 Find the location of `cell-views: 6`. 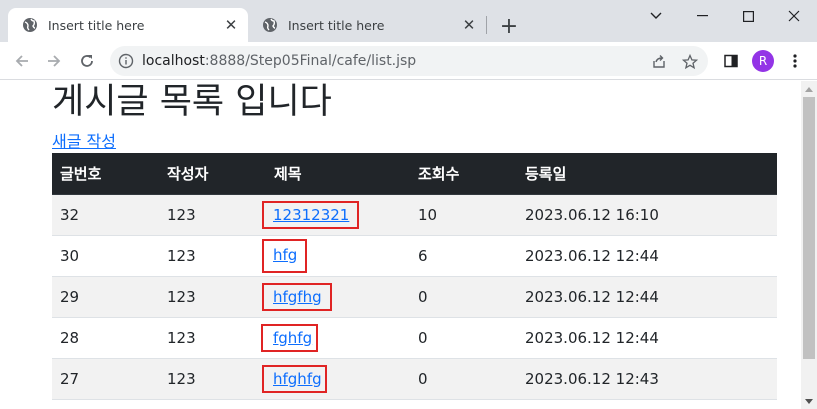

cell-views: 6 is located at coordinates (463, 256).